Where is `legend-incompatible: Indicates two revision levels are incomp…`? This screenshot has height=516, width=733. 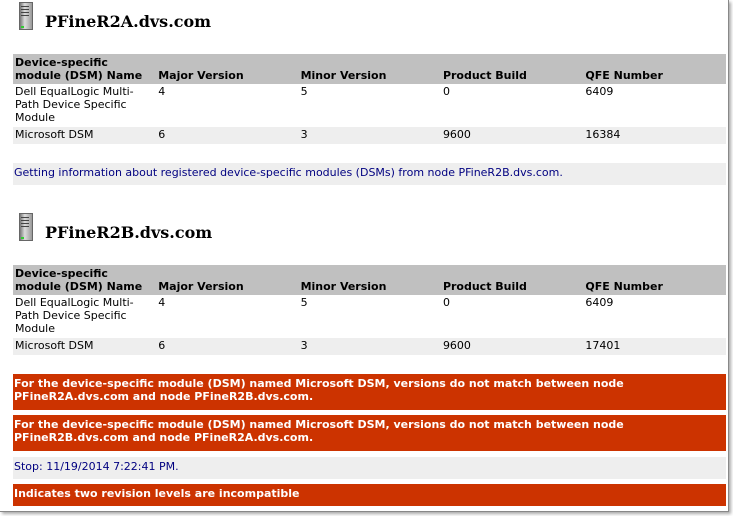
legend-incompatible: Indicates two revision levels are incomp… is located at coordinates (369, 495).